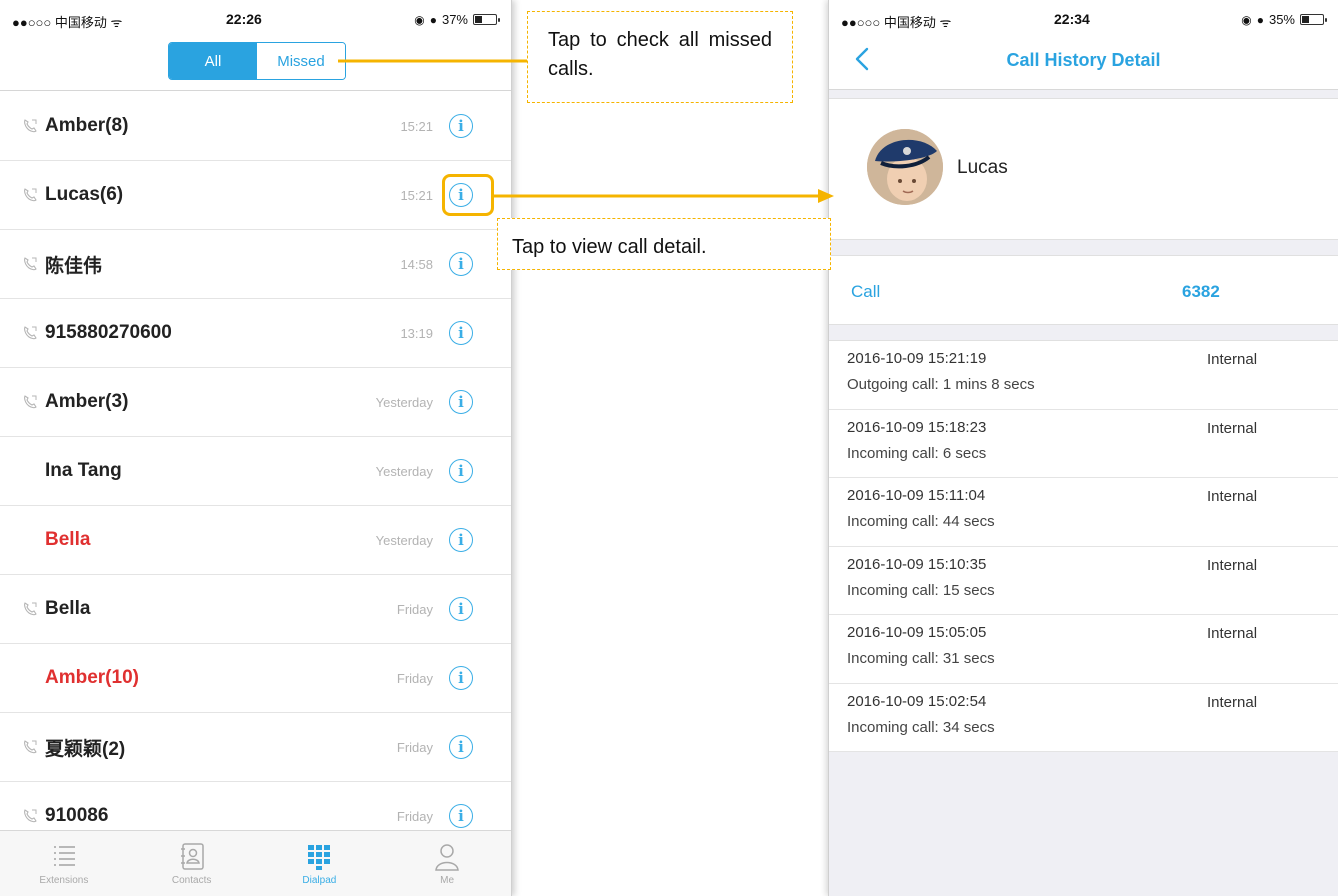 The width and height of the screenshot is (1338, 896). What do you see at coordinates (255, 264) in the screenshot?
I see `call-list-row: 陈佳伟 14:58 i` at bounding box center [255, 264].